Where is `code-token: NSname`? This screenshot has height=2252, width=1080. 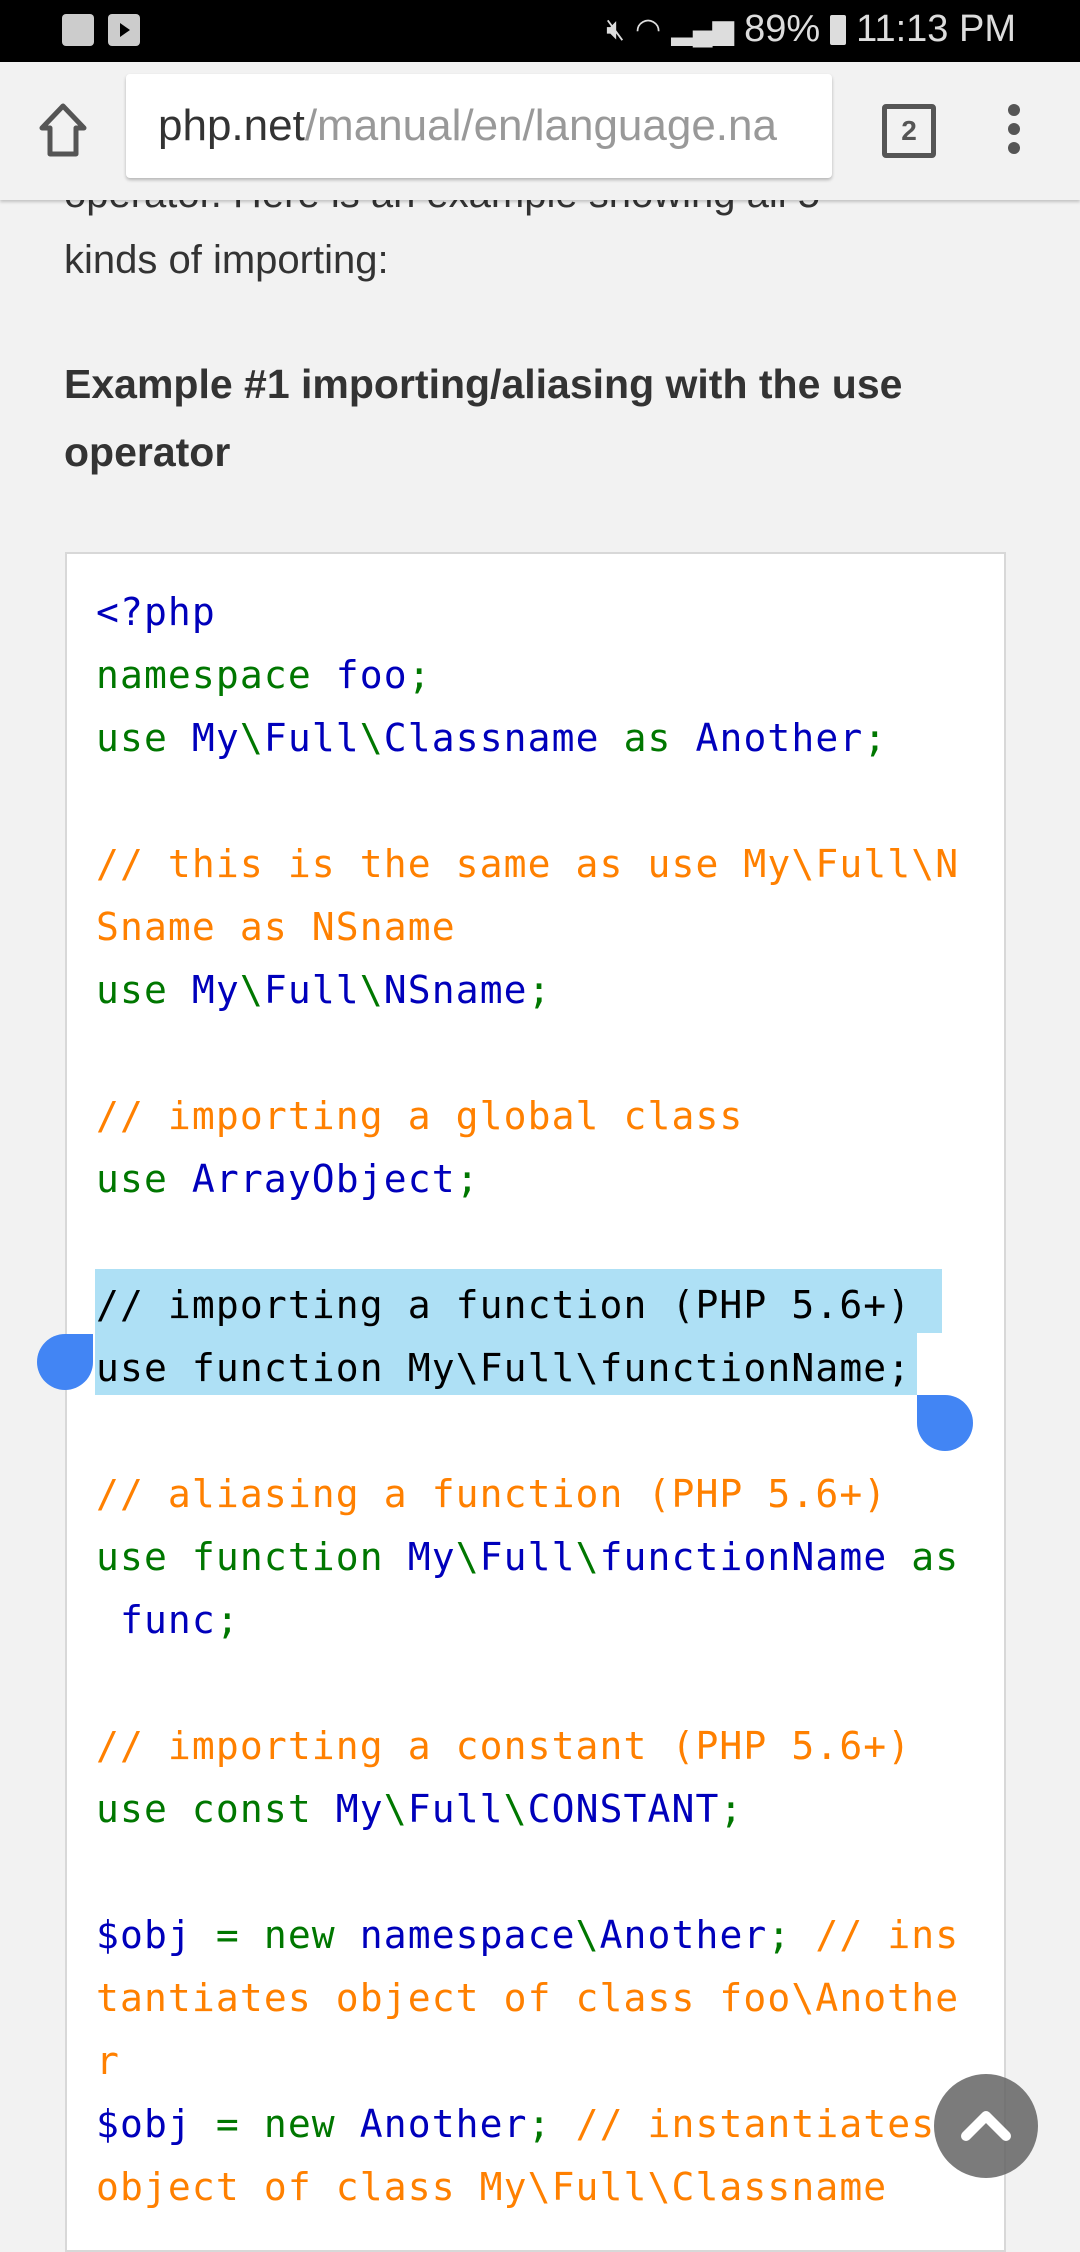
code-token: NSname is located at coordinates (455, 990).